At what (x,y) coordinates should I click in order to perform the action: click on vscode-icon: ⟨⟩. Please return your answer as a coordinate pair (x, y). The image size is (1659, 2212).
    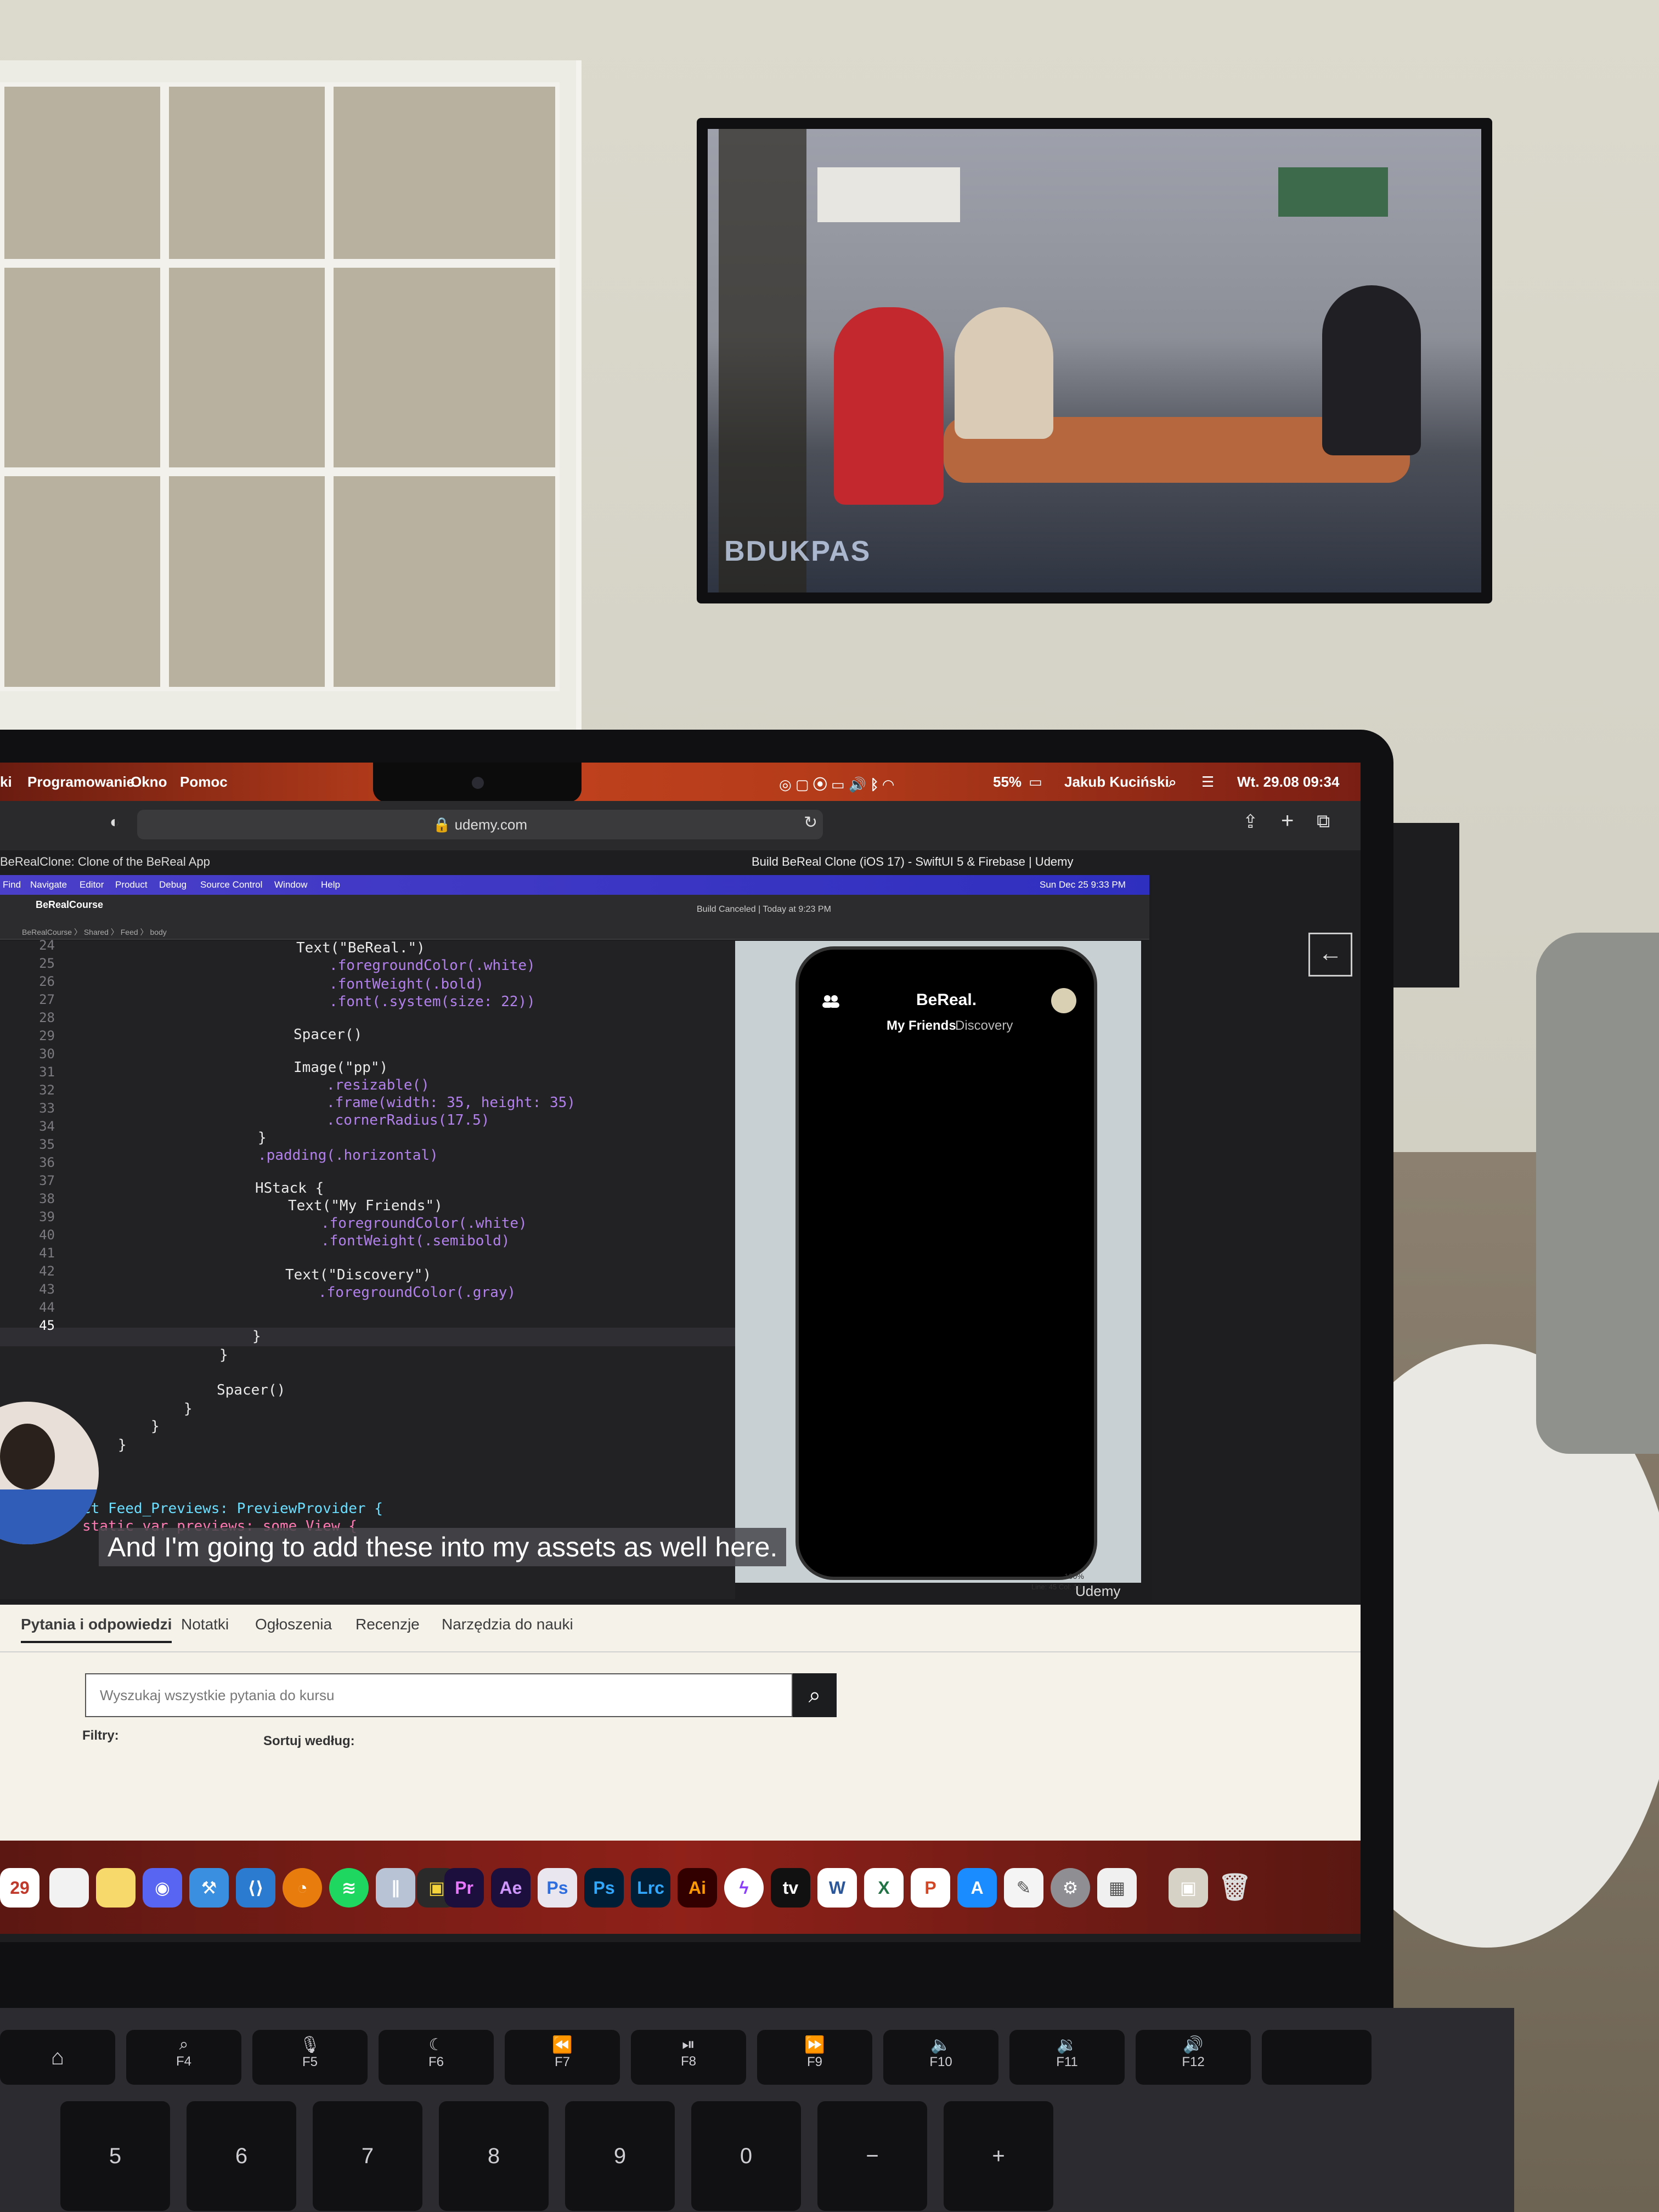
    Looking at the image, I should click on (256, 1888).